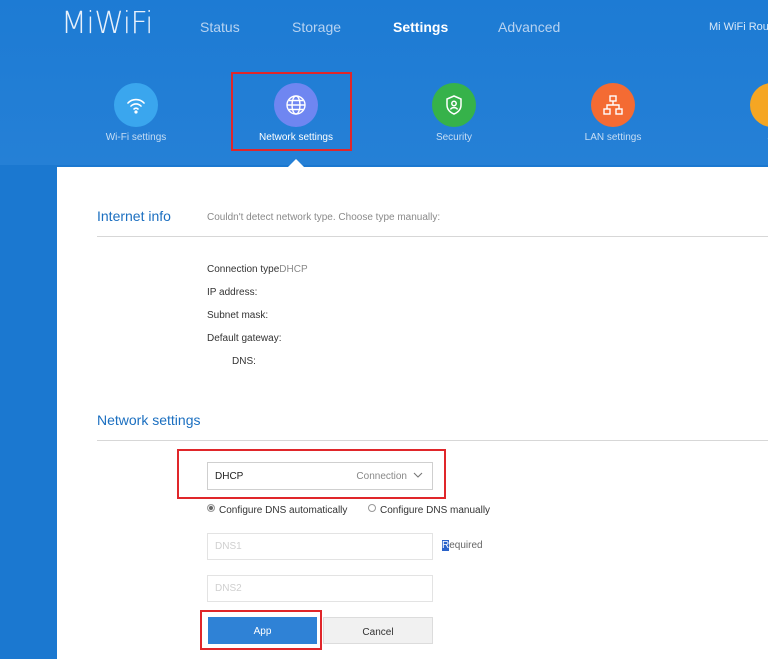  Describe the element at coordinates (378, 630) in the screenshot. I see `cancel-button: Cancel` at that location.